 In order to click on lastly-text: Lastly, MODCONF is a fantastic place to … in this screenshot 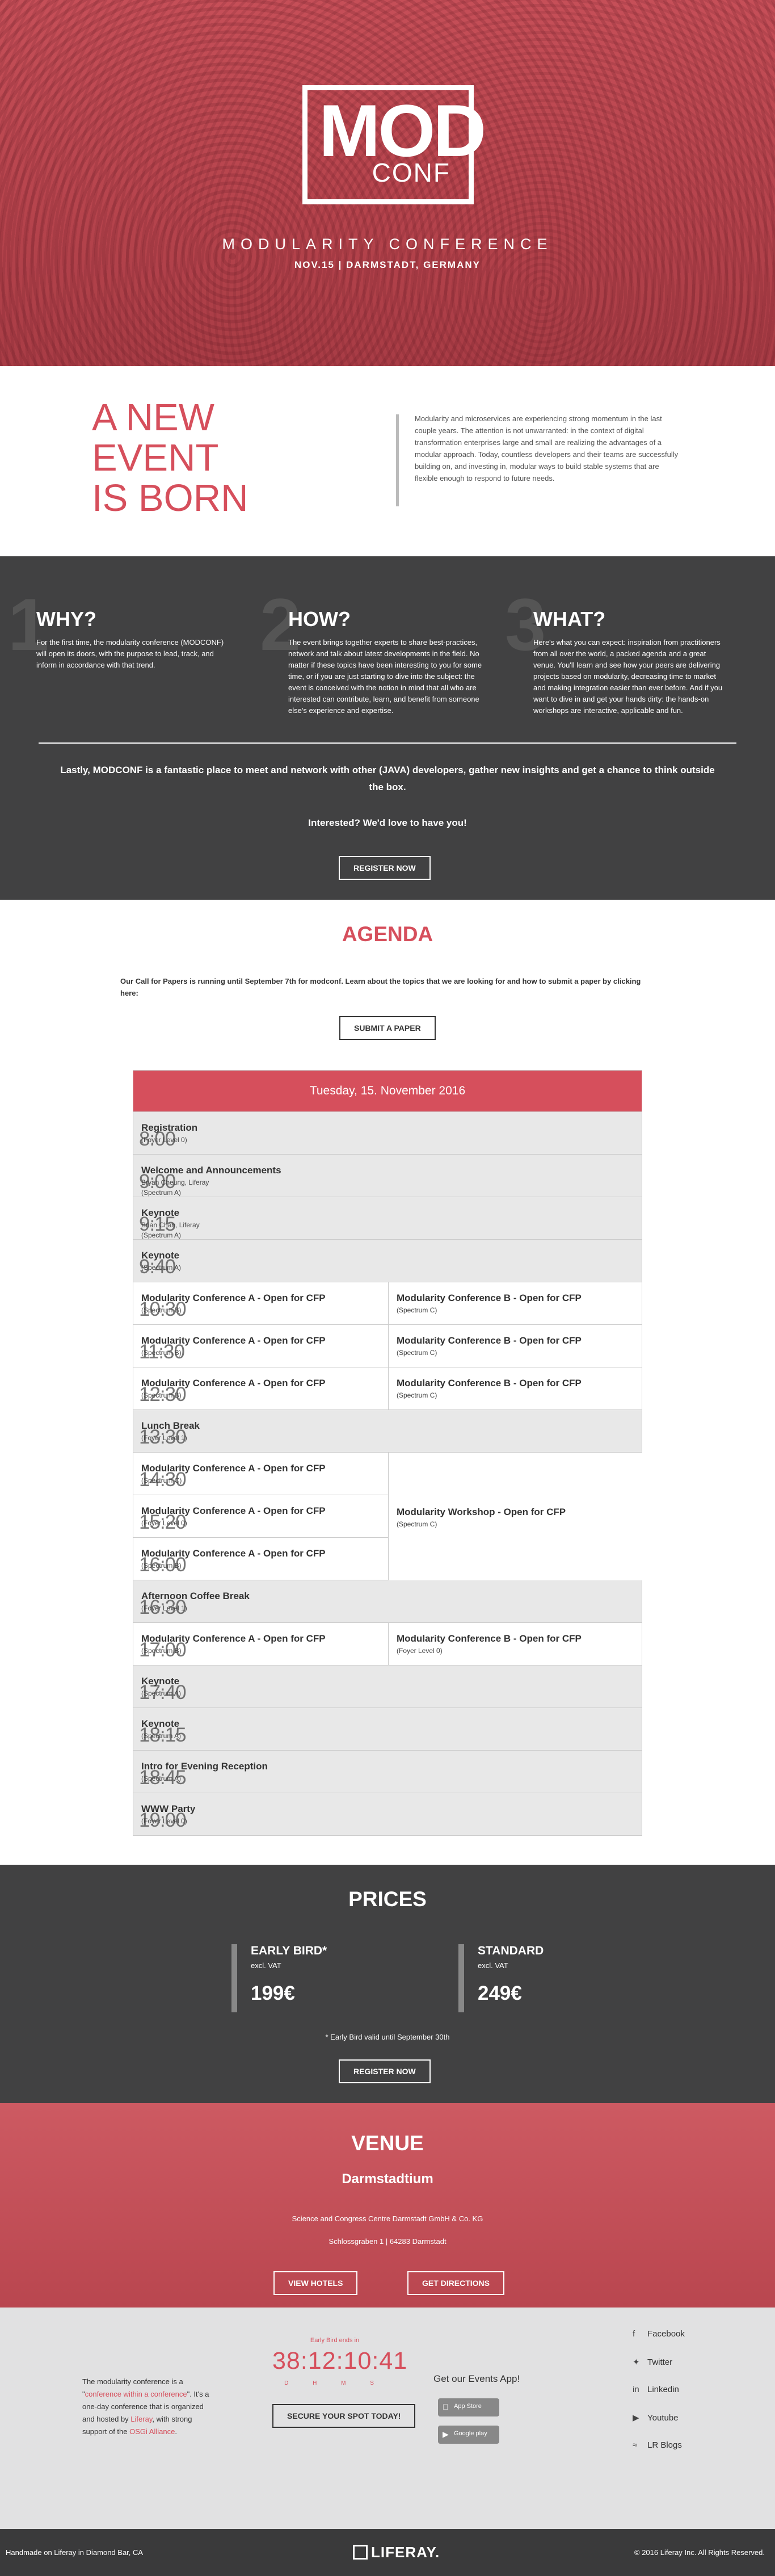, I will do `click(387, 779)`.